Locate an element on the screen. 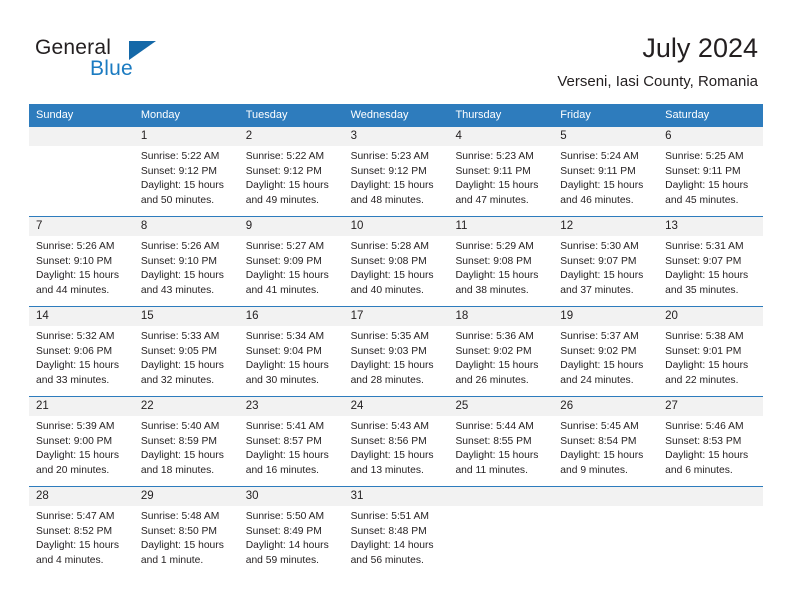 The image size is (792, 612). daylight-line-2: and 32 minutes. is located at coordinates (177, 380).